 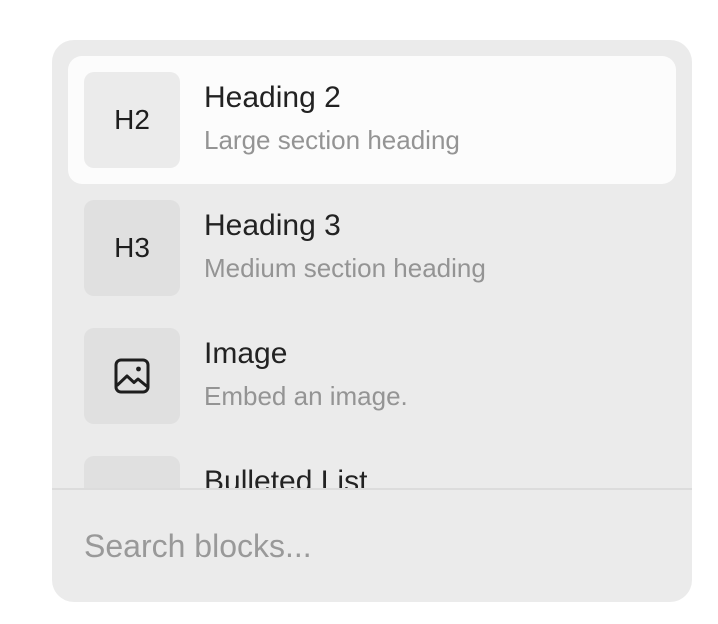 What do you see at coordinates (372, 489) in the screenshot?
I see `divider` at bounding box center [372, 489].